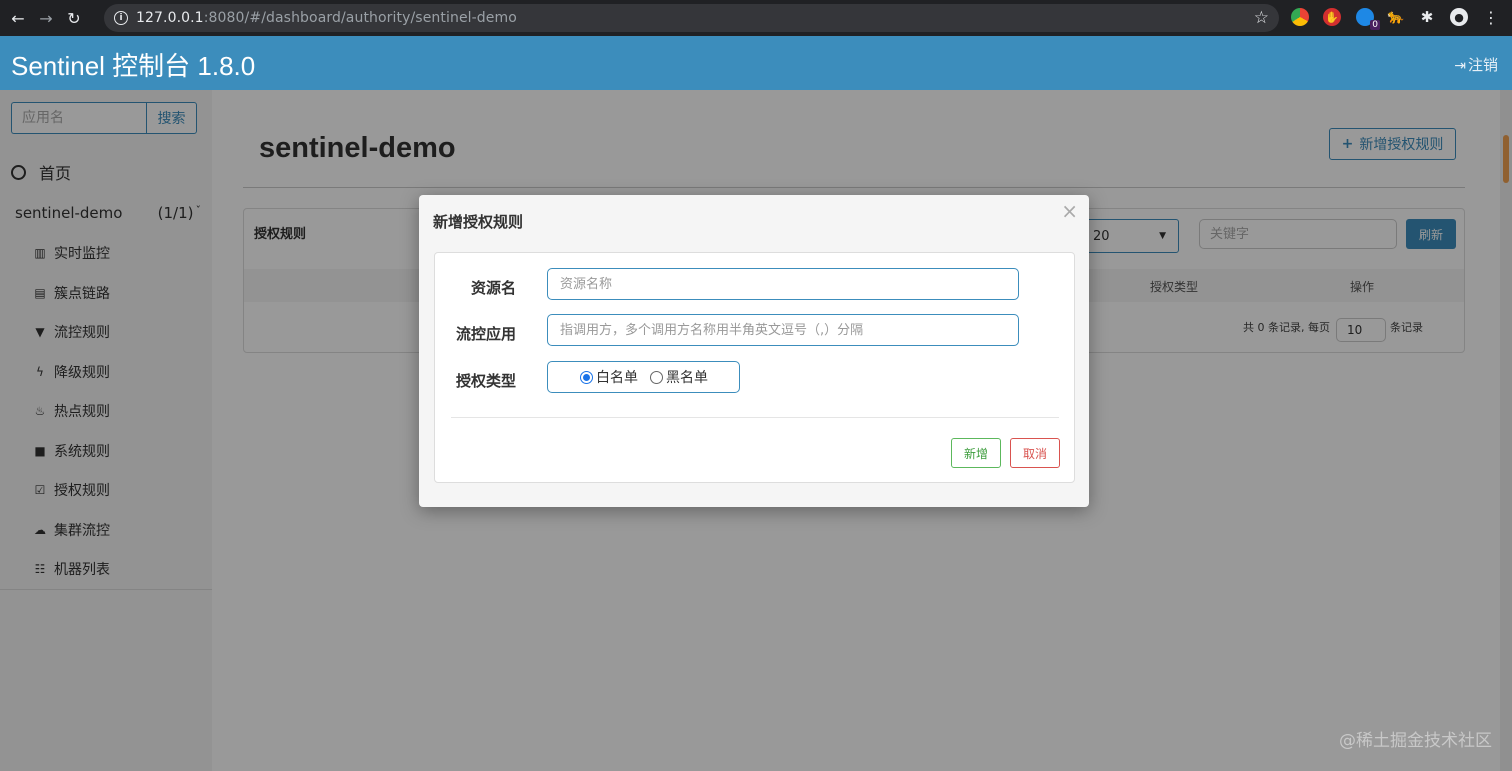 This screenshot has height=771, width=1512. I want to click on logout-link: ⇥ 注销, so click(1476, 64).